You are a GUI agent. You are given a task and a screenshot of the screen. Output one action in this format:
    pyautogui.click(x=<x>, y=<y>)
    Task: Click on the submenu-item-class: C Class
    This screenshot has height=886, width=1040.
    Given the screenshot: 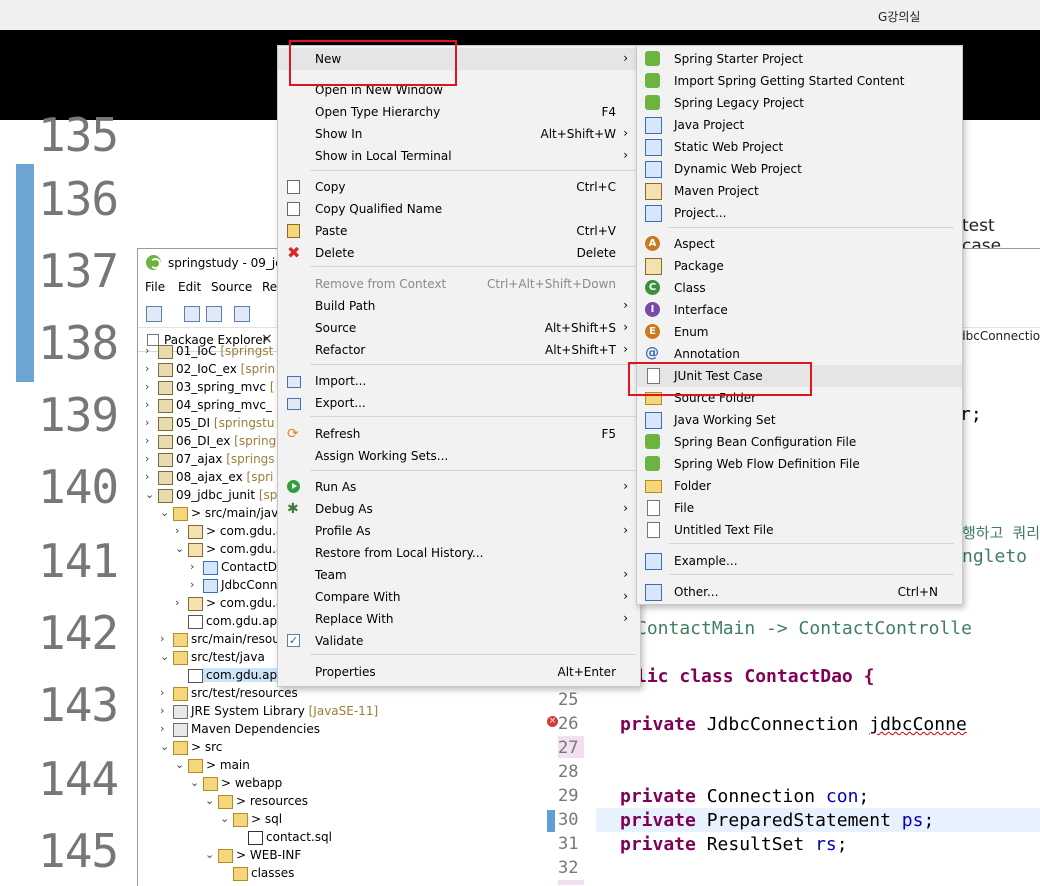 What is the action you would take?
    pyautogui.click(x=799, y=288)
    